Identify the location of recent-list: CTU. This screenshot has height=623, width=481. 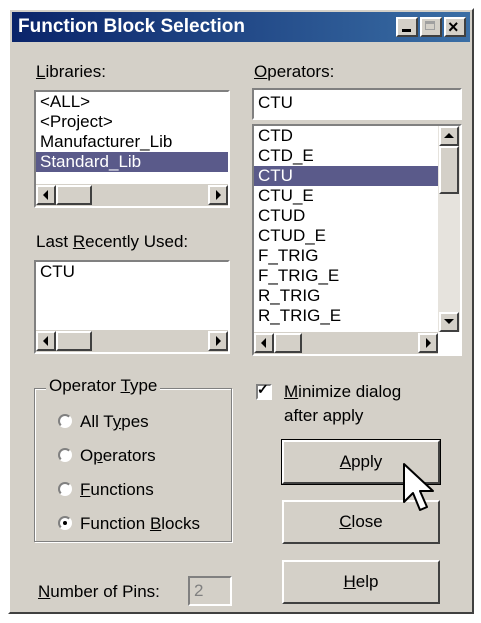
(132, 307).